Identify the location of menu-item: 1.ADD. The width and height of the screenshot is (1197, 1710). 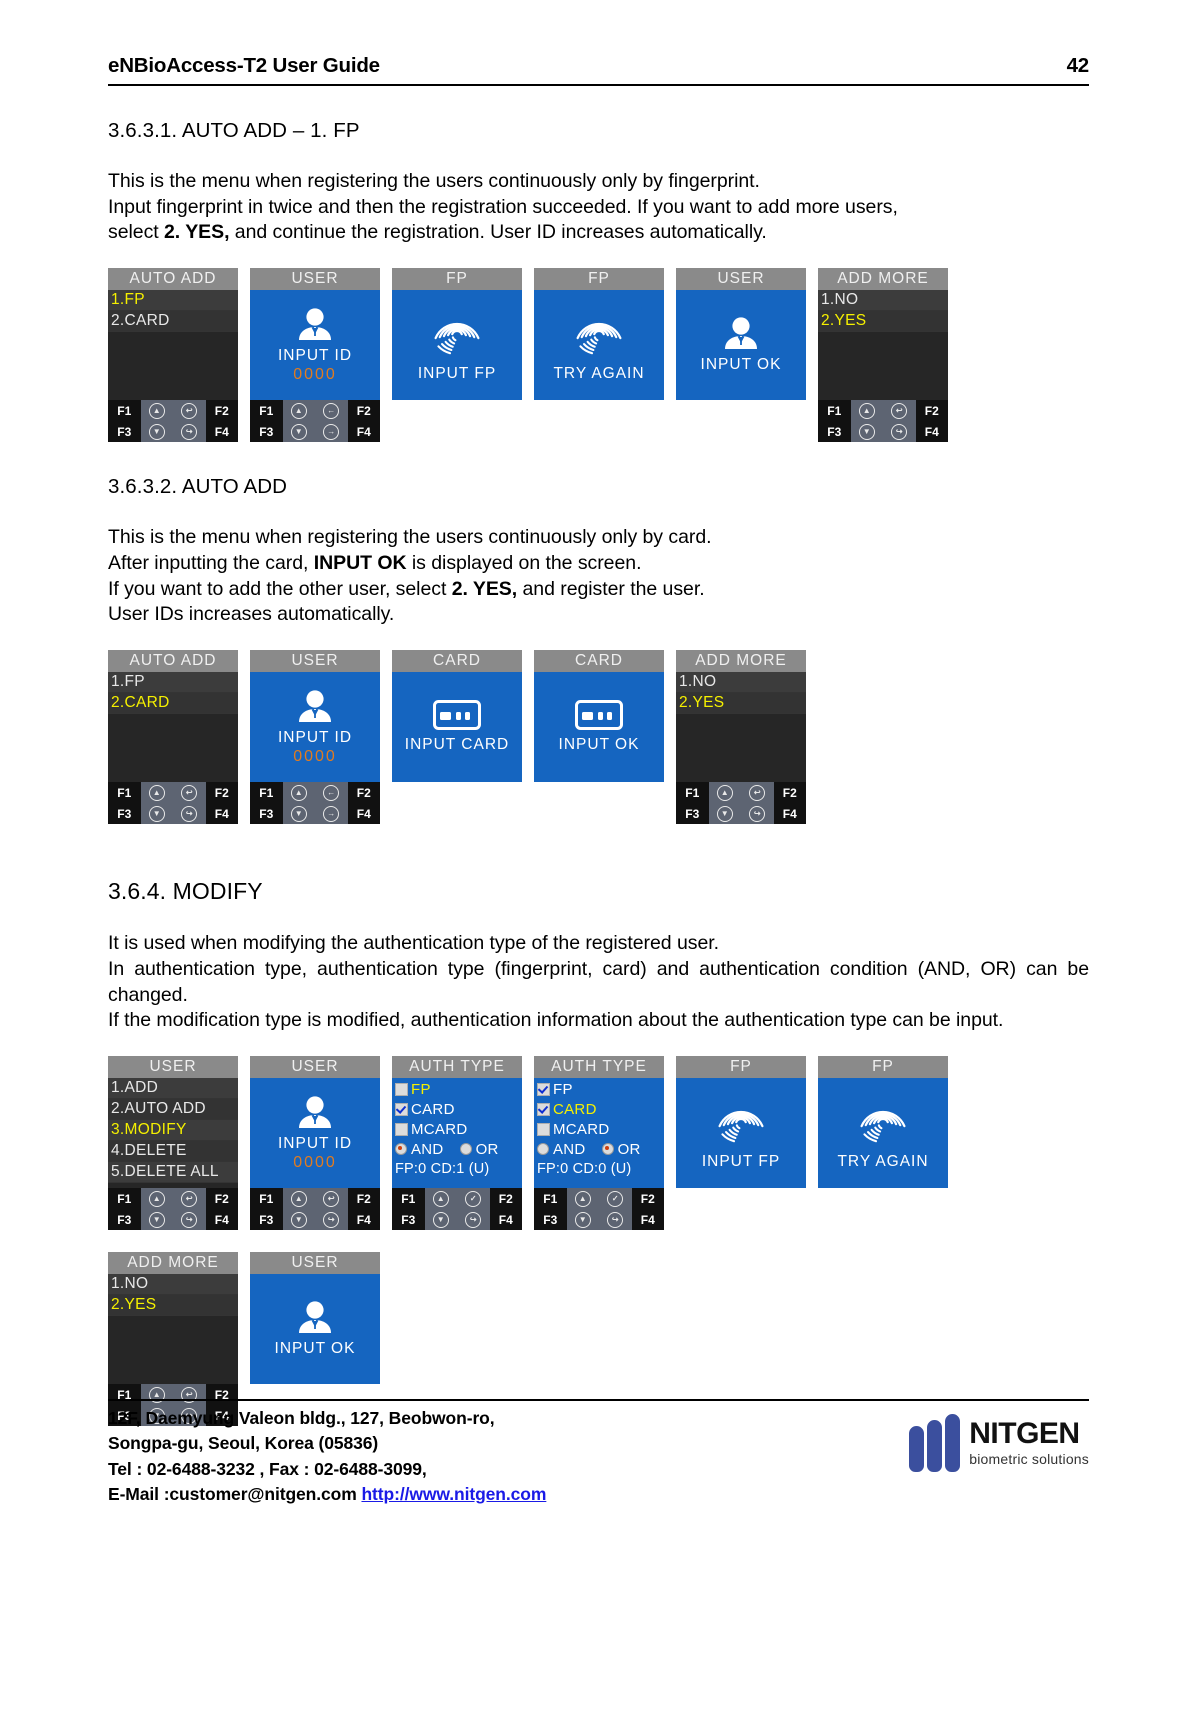
(173, 1089).